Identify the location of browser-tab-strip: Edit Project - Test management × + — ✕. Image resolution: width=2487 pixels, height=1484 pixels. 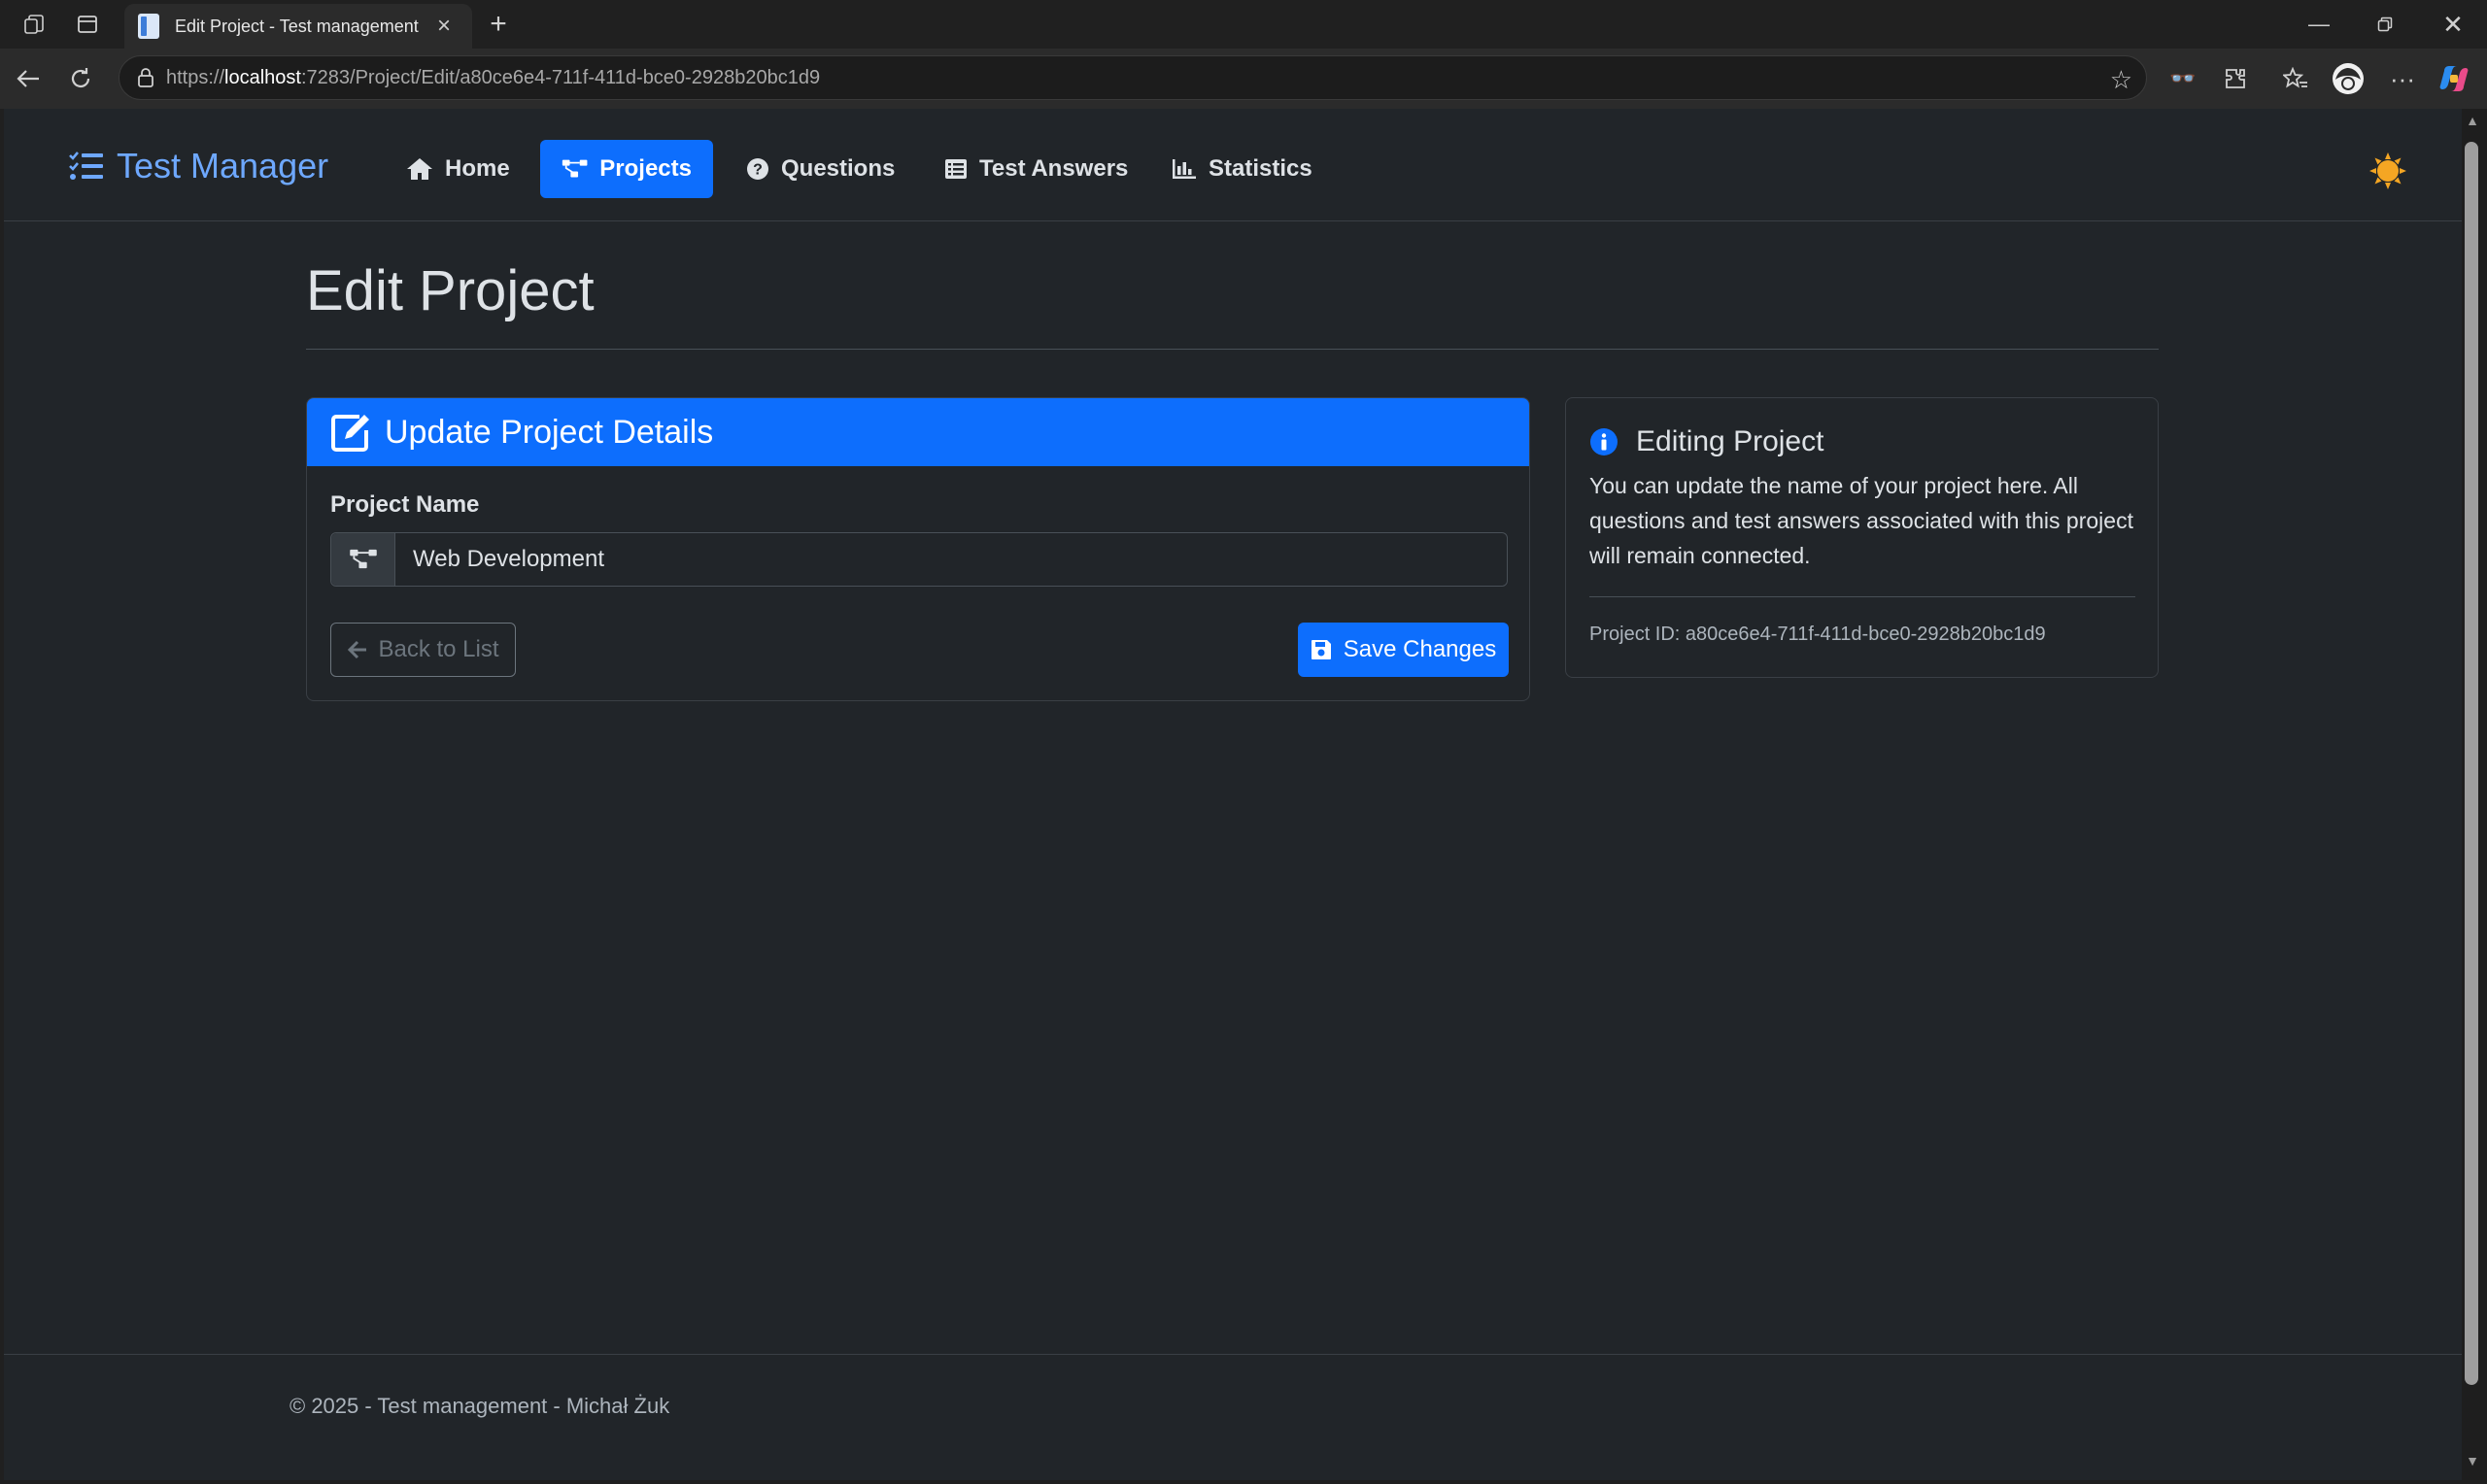
(1243, 24).